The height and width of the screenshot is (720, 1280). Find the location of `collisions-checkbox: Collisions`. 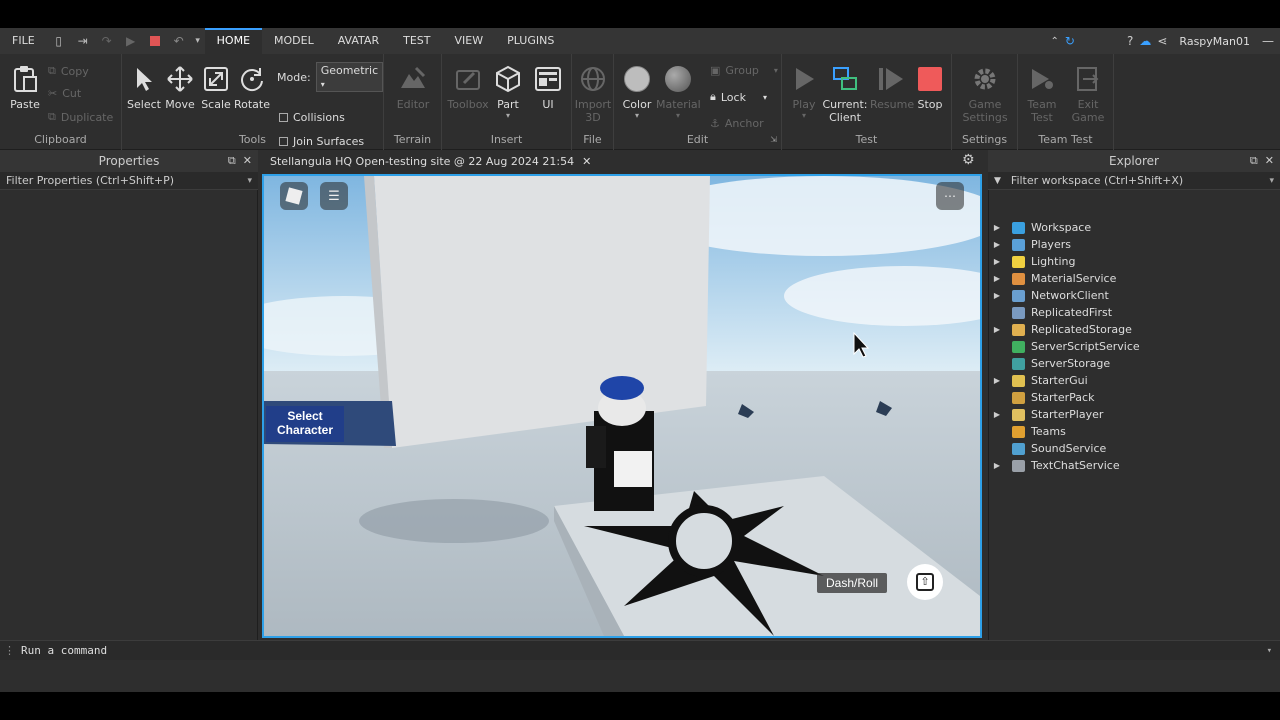

collisions-checkbox: Collisions is located at coordinates (312, 117).